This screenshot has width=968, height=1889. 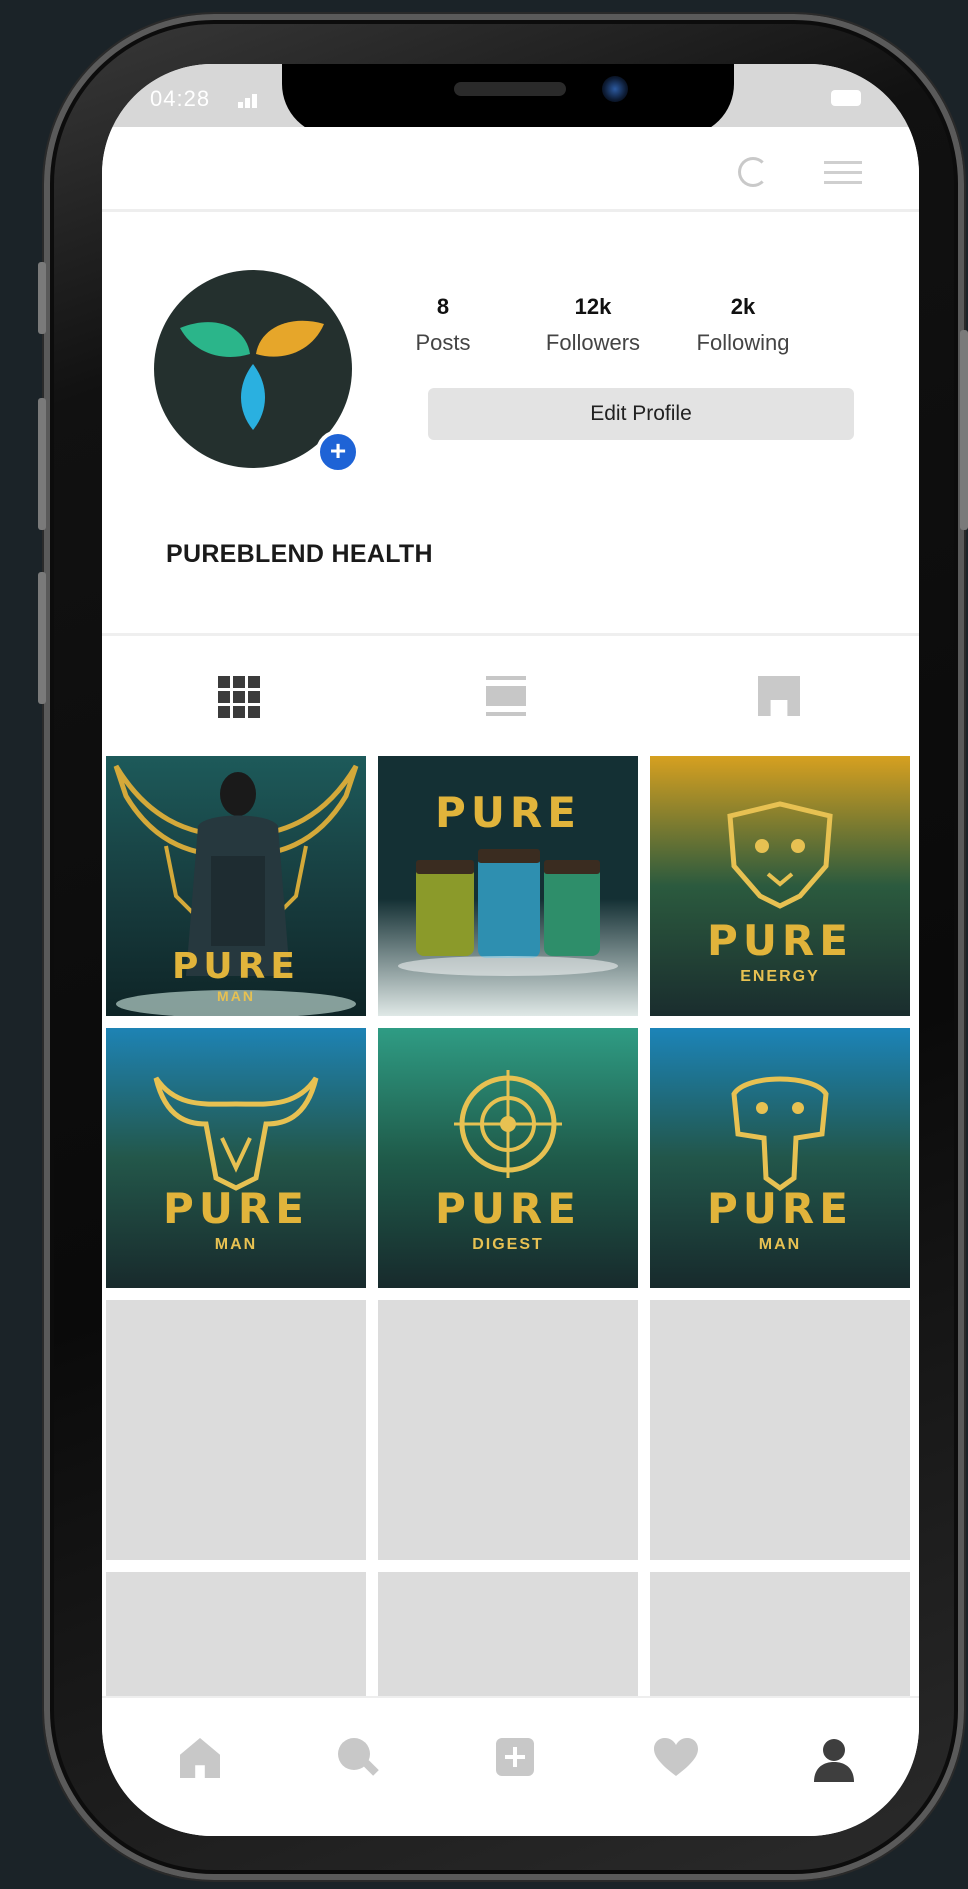 I want to click on profile-icon, so click(x=834, y=1760).